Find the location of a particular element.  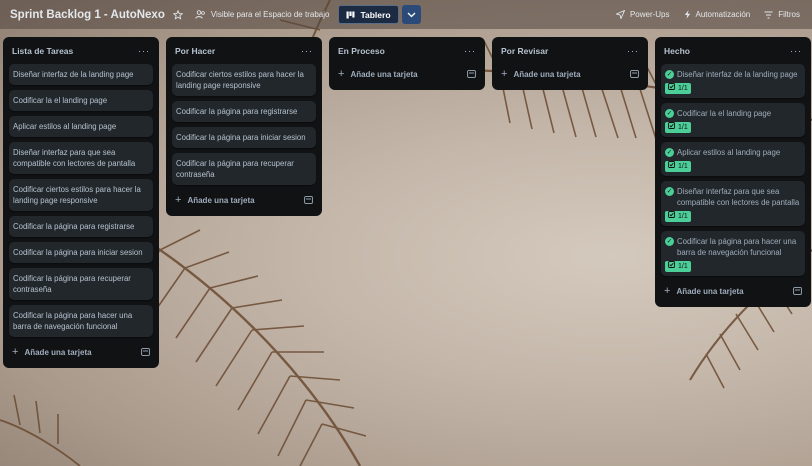

filters-button: Filtros is located at coordinates (782, 14).